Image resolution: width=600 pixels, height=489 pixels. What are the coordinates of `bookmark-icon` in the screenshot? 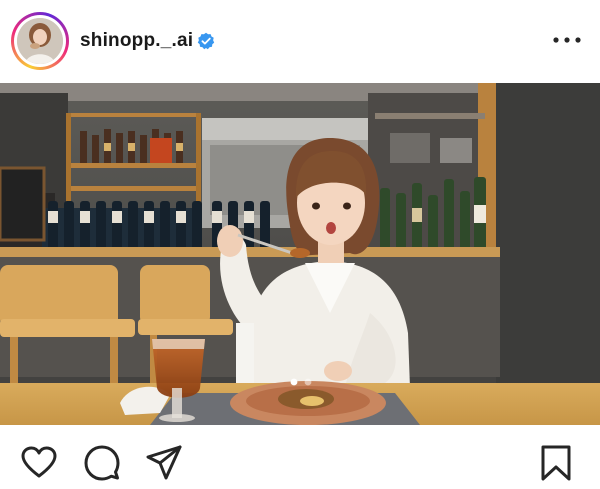 It's located at (556, 463).